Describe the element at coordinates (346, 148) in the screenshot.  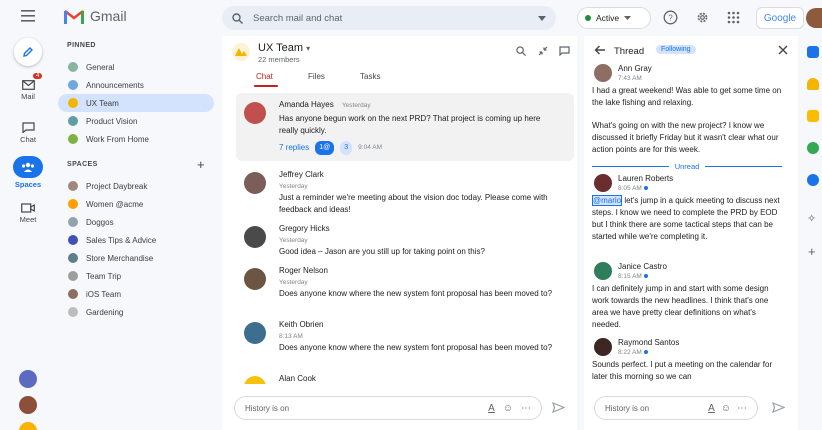
I see `unread-badge: 3` at that location.